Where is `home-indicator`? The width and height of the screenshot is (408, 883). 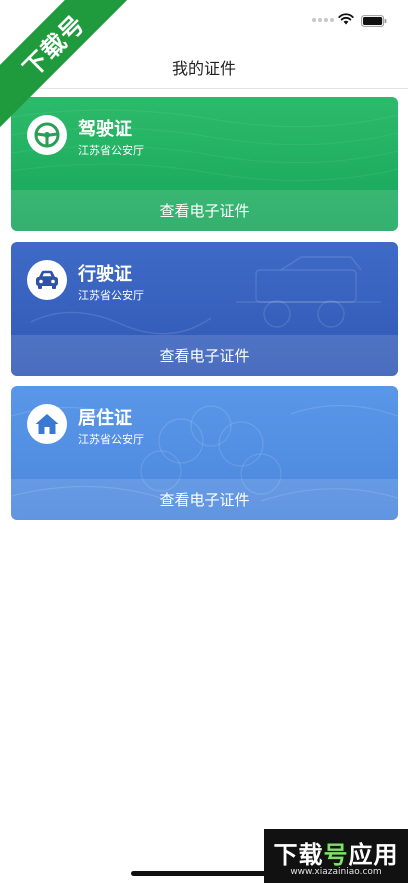 home-indicator is located at coordinates (204, 873).